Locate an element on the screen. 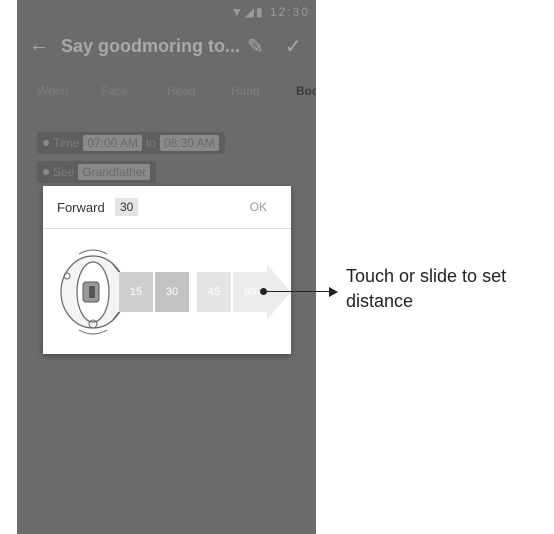 Image resolution: width=554 pixels, height=534 pixels. tab-when: When is located at coordinates (52, 91).